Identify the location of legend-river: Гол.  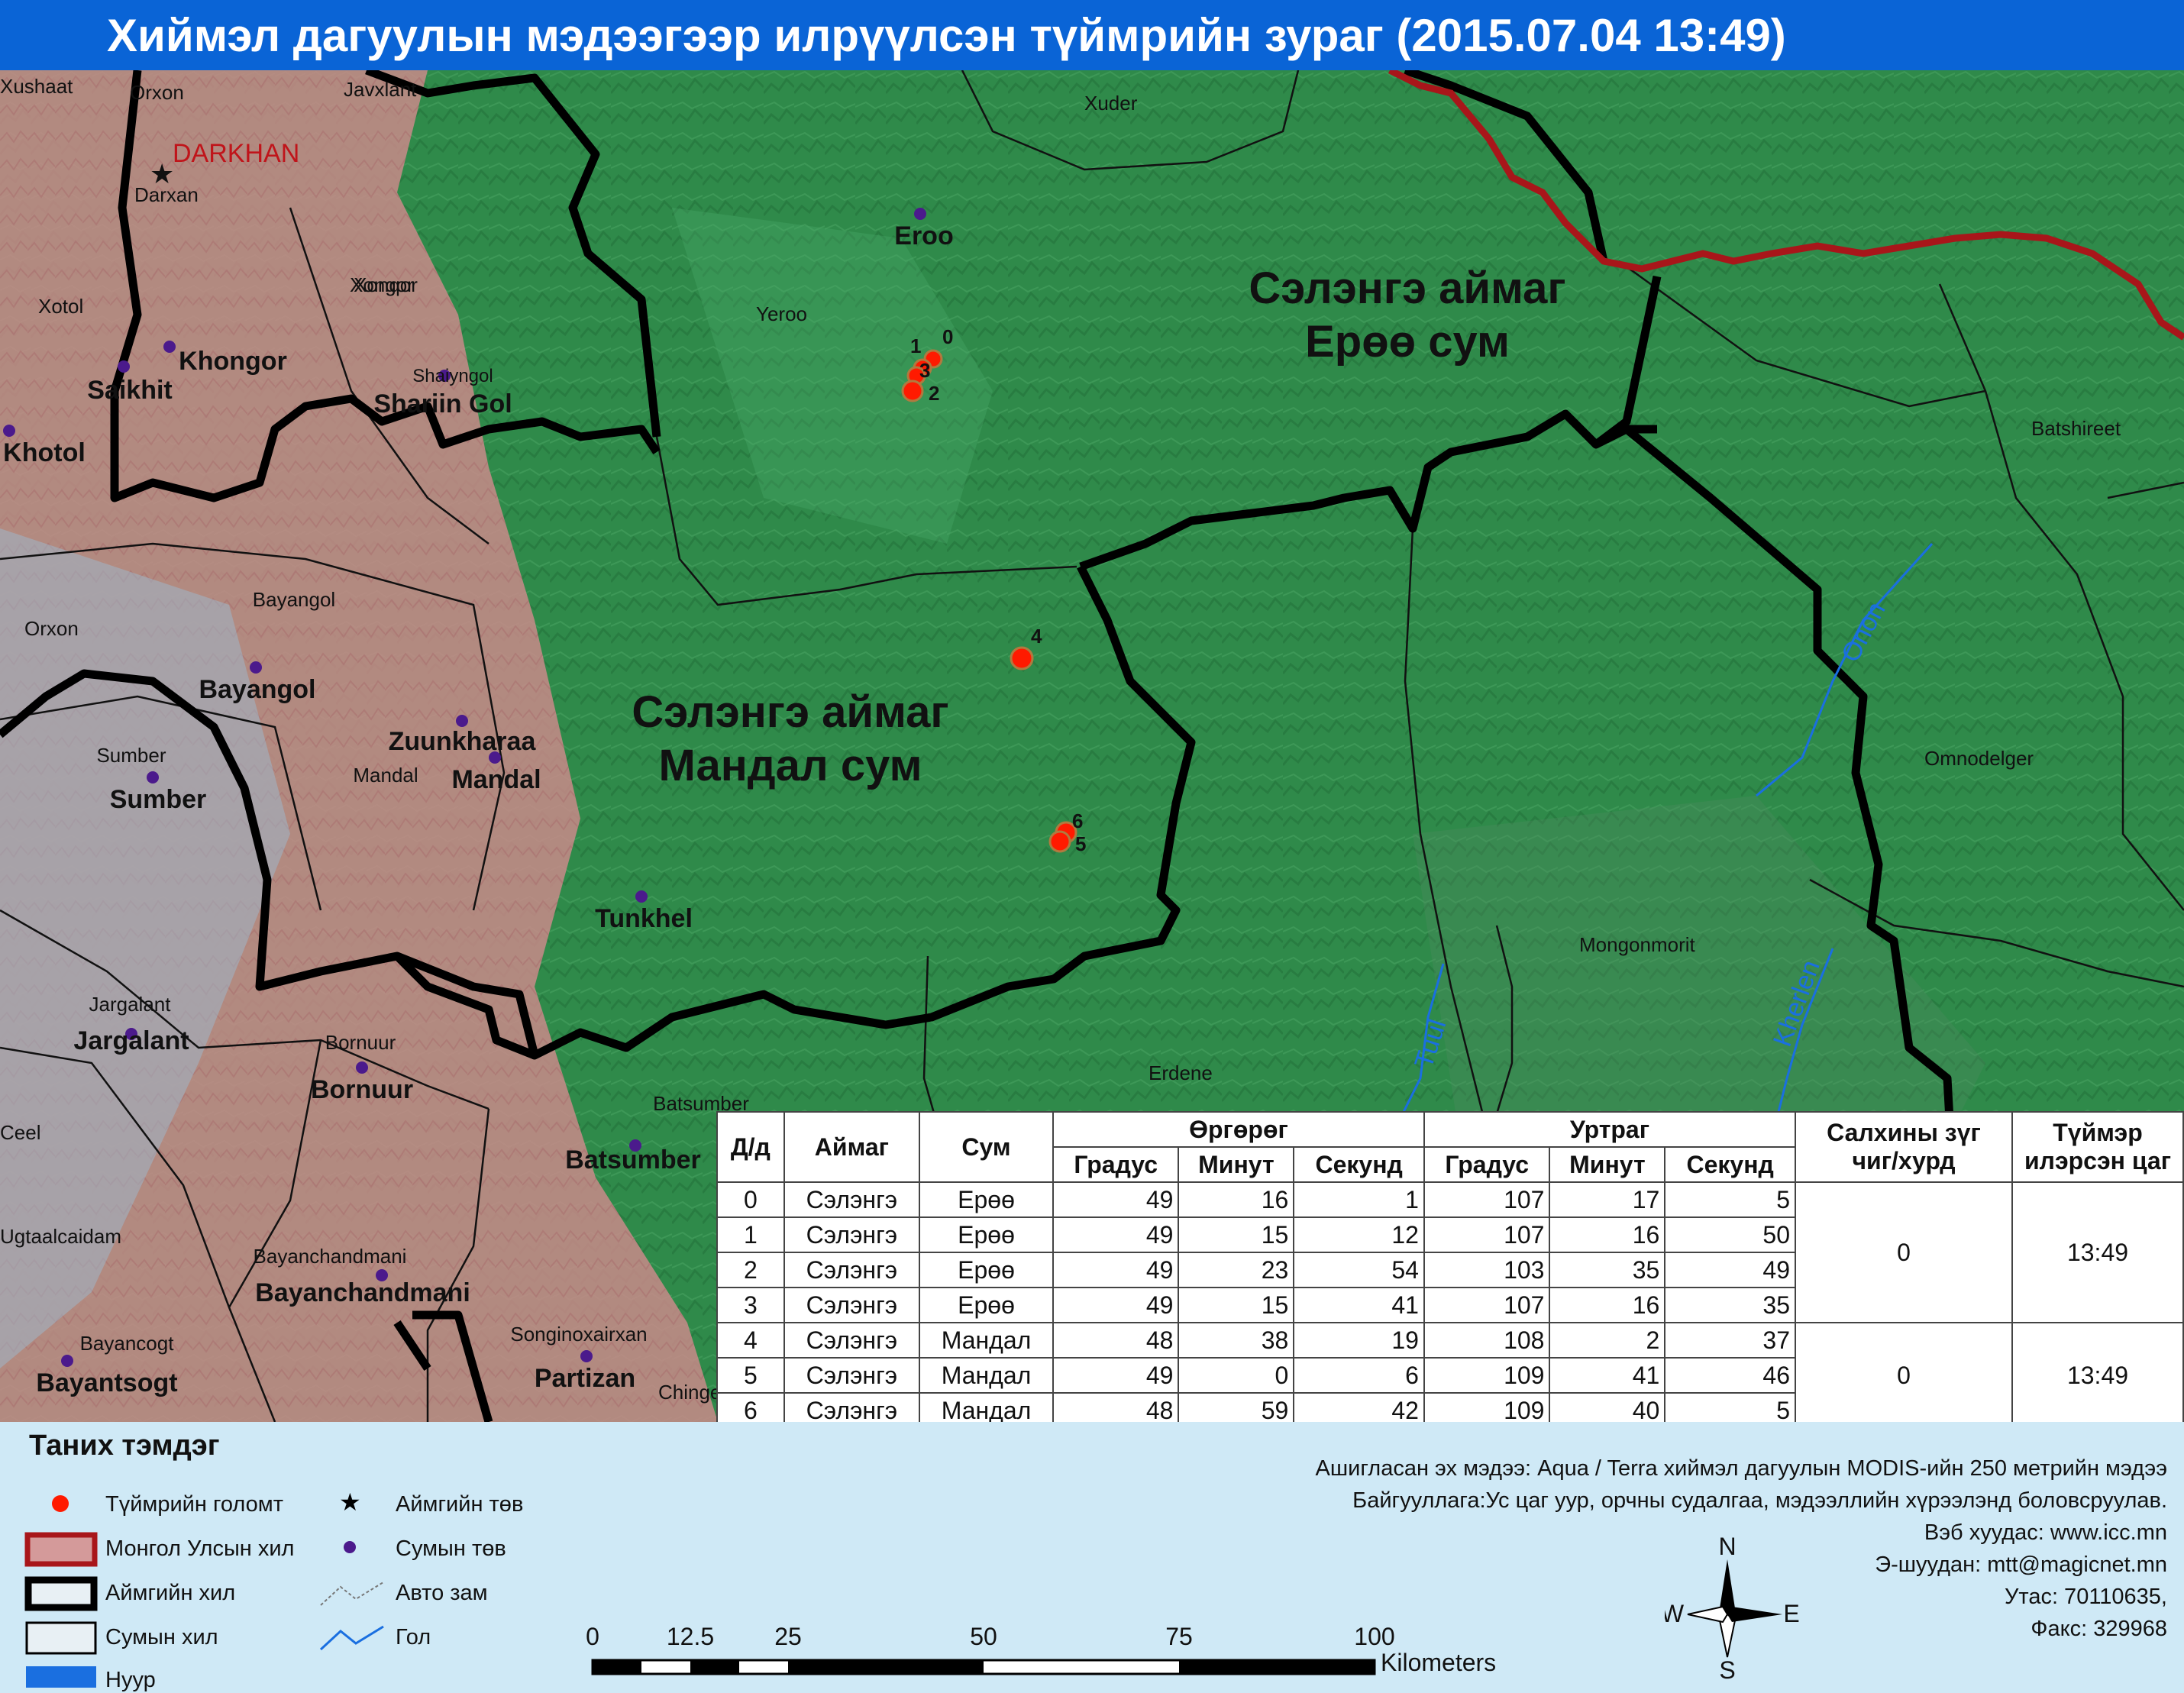
(414, 1637).